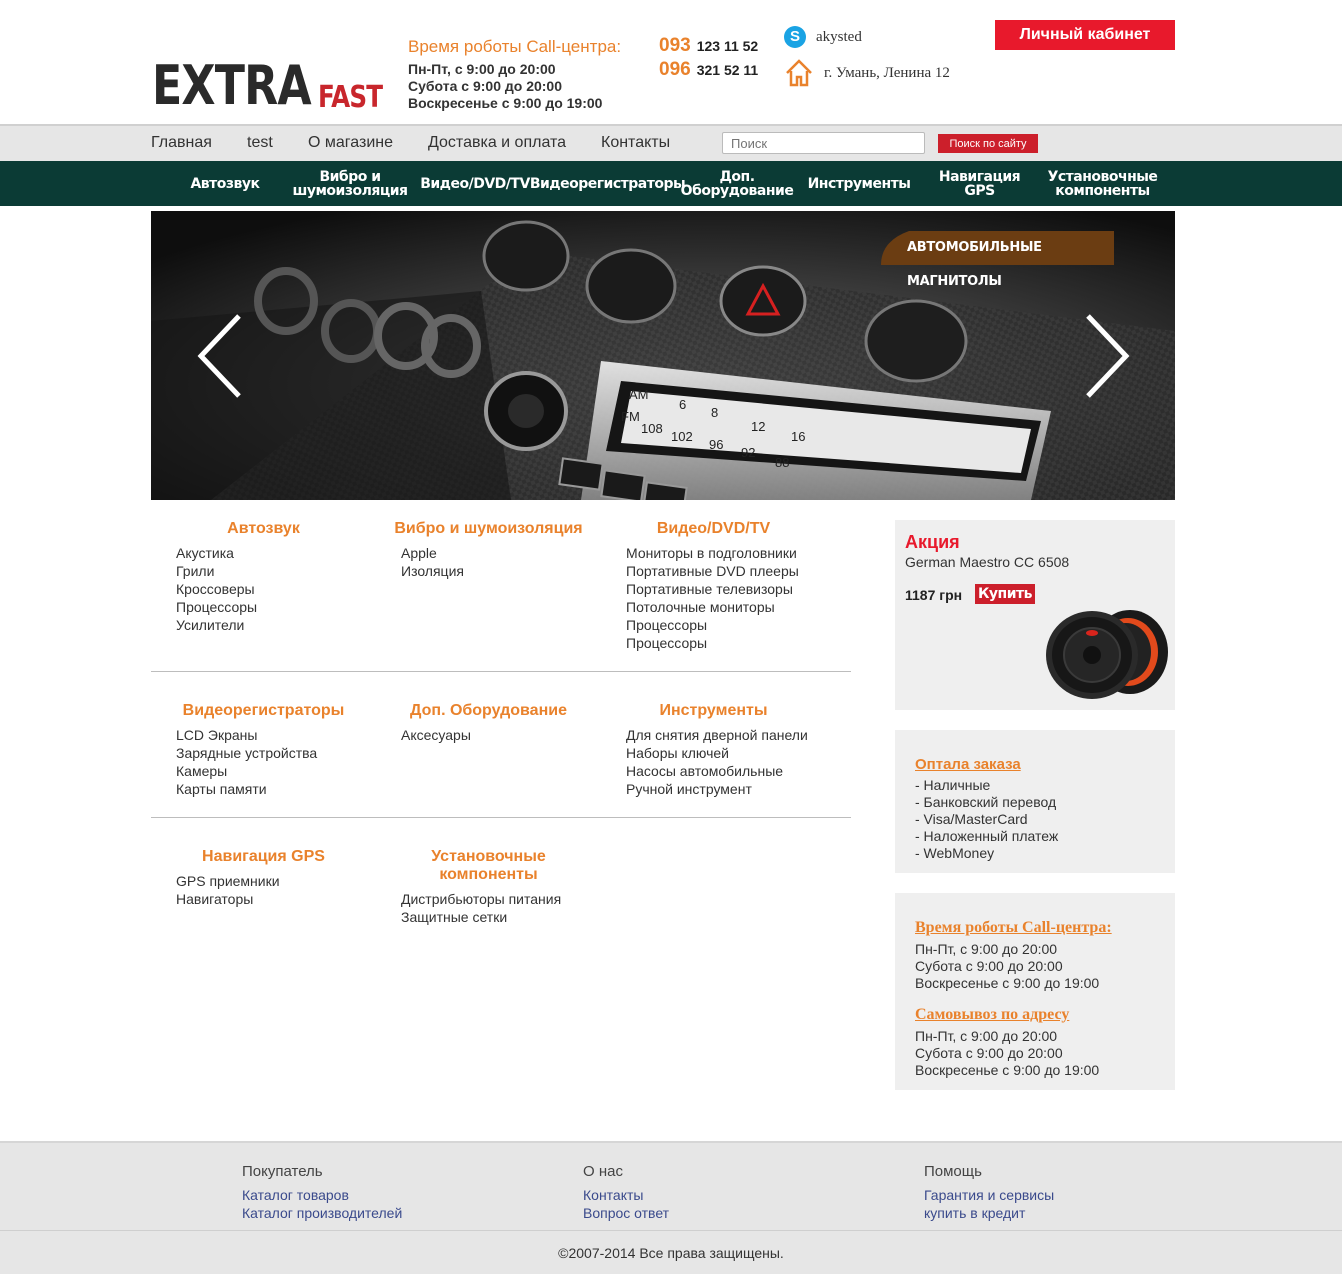  What do you see at coordinates (626, 1213) in the screenshot?
I see `footer-link: Вопрос ответ` at bounding box center [626, 1213].